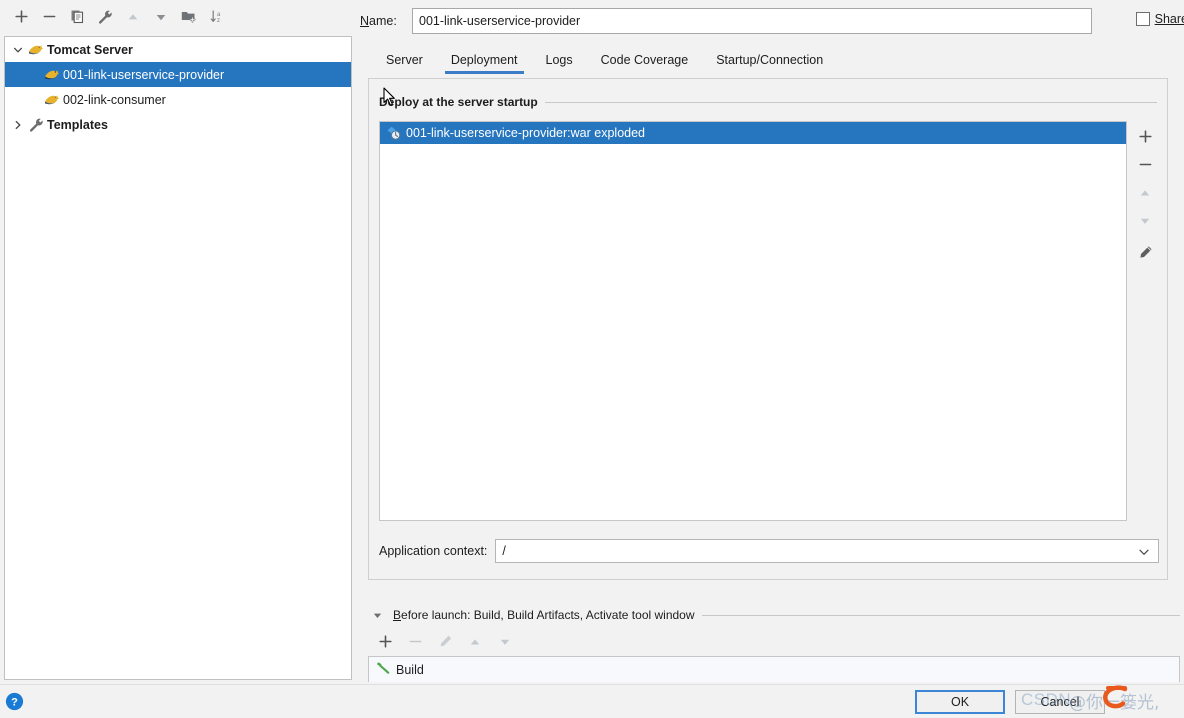 The image size is (1184, 718). Describe the element at coordinates (383, 669) in the screenshot. I see `hammer-icon` at that location.